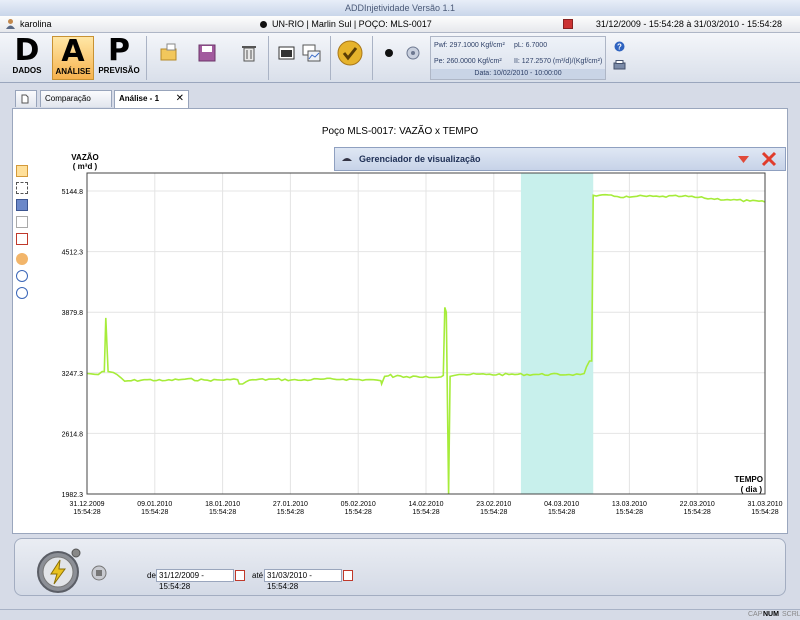 This screenshot has height=620, width=800. I want to click on y-tick-label: 3879.8, so click(73, 313).